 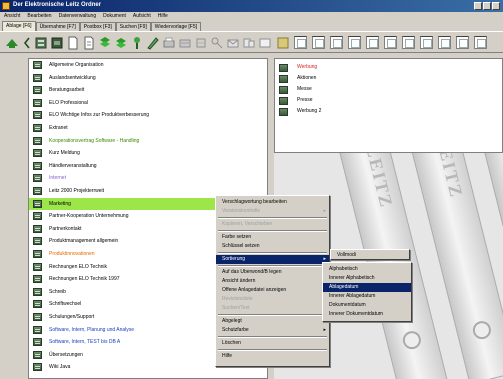 I want to click on menu-item-label: Innerer Ablagedatum, so click(x=352, y=296).